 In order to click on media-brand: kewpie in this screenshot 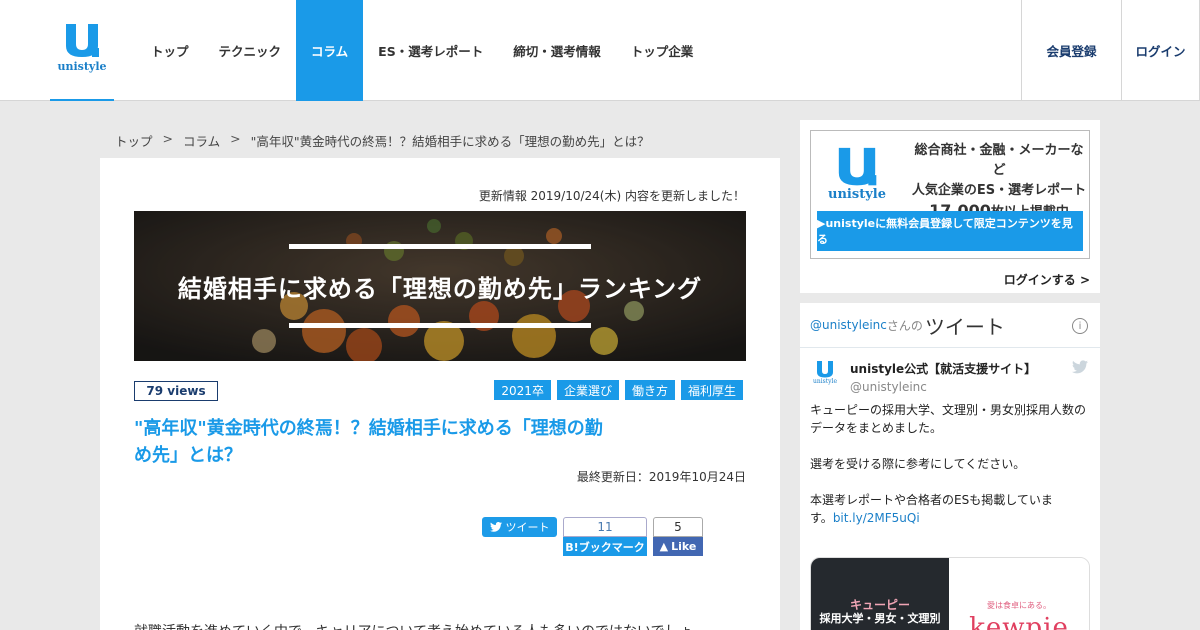, I will do `click(1019, 621)`.